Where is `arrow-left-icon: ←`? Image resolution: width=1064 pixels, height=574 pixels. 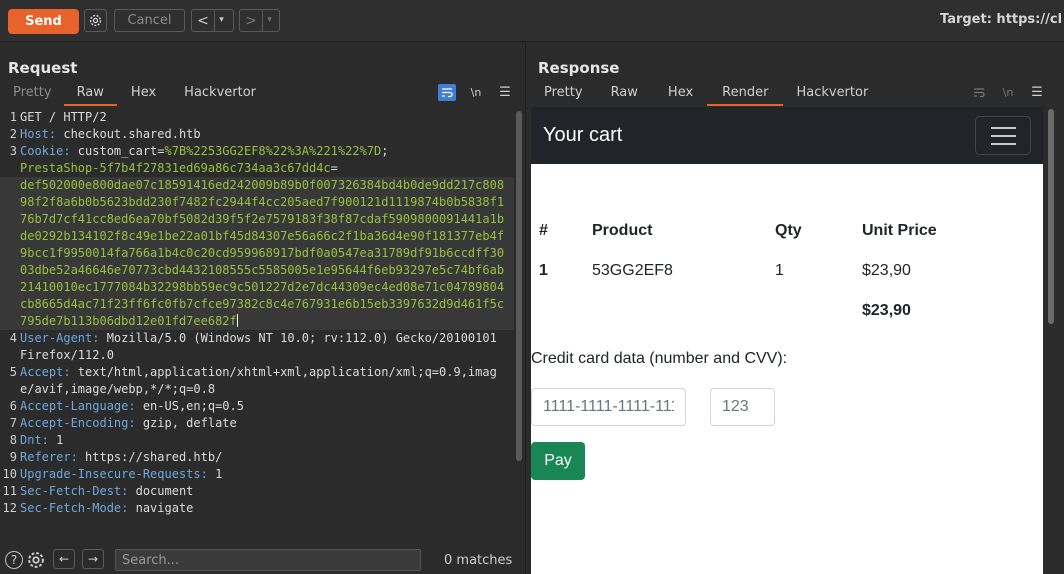
arrow-left-icon: ← is located at coordinates (64, 559).